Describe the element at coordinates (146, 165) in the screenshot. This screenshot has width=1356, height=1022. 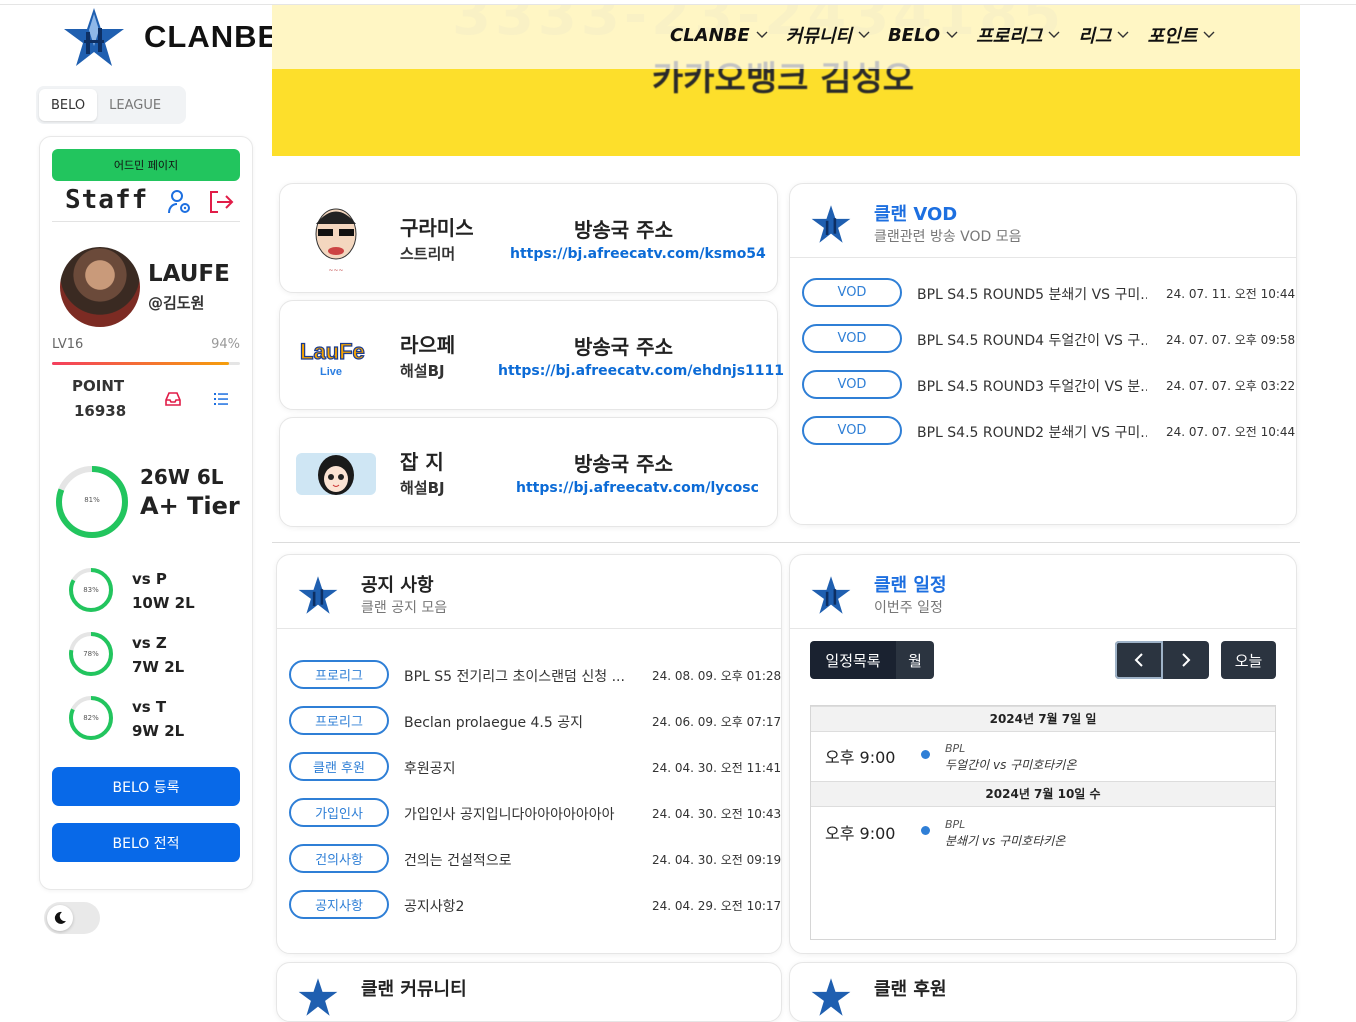
I see `admin-page-button: 어드민 페이지` at that location.